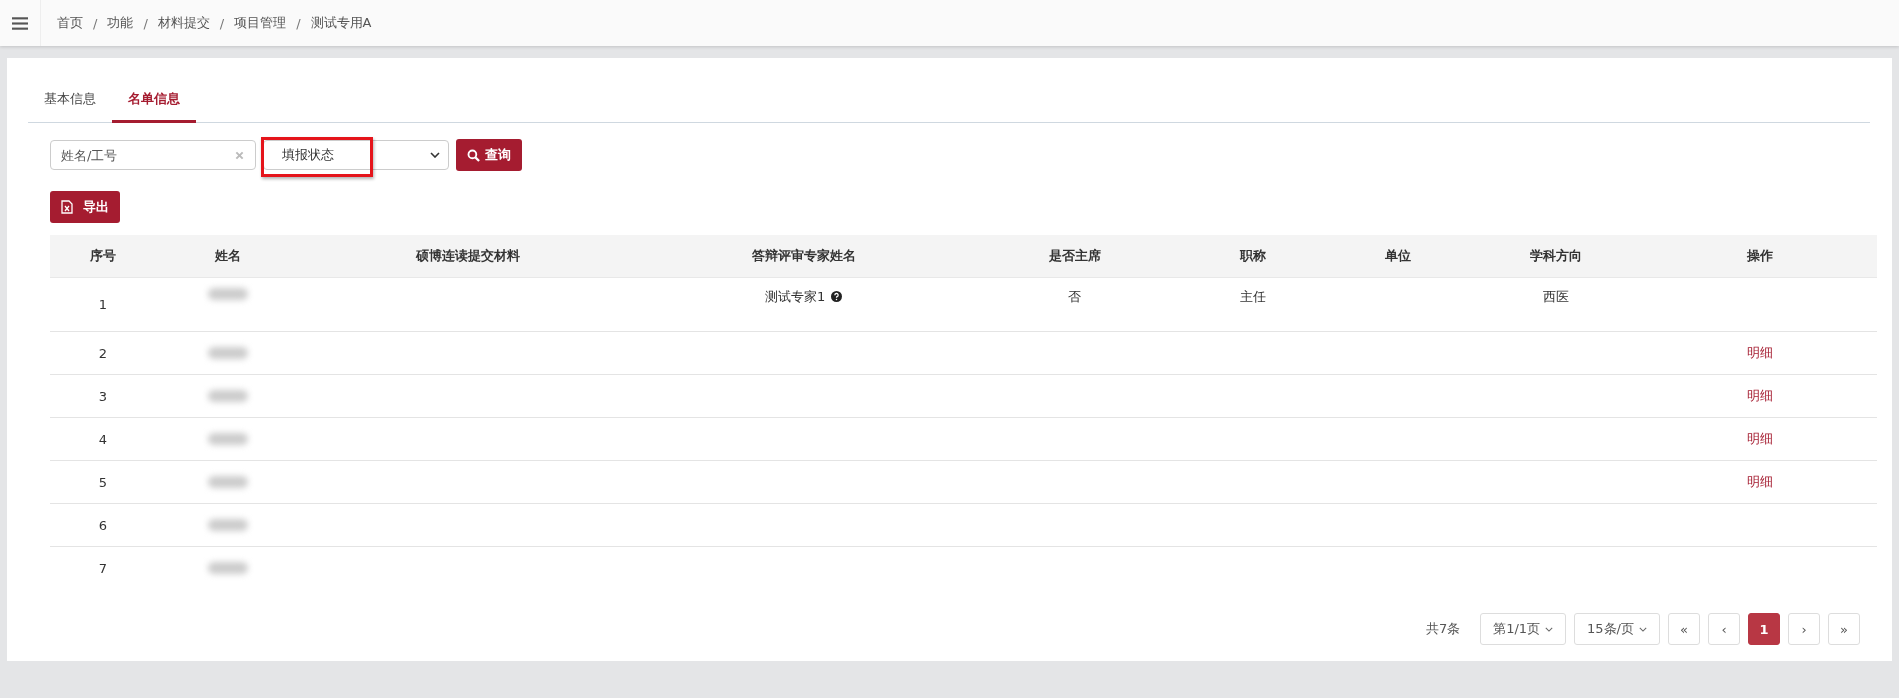 This screenshot has width=1899, height=698. I want to click on row-number: 4, so click(103, 439).